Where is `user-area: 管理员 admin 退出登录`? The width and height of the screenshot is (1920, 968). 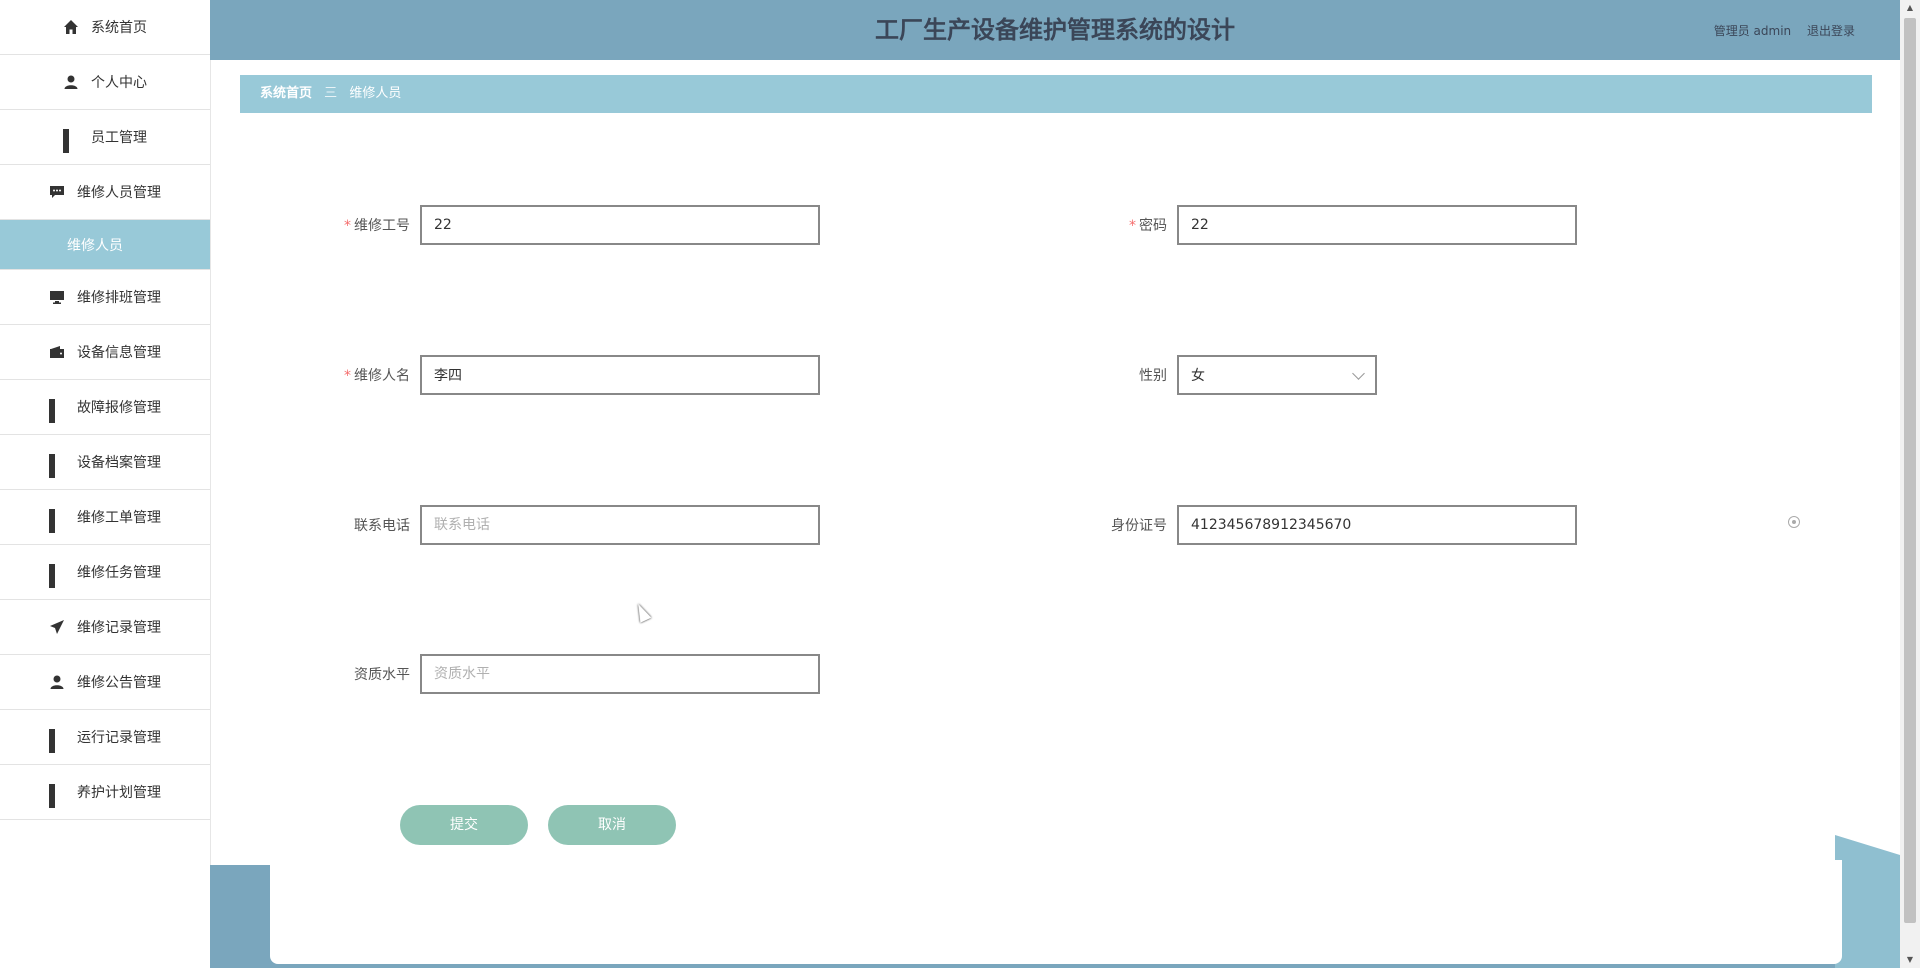 user-area: 管理员 admin 退出登录 is located at coordinates (1778, 30).